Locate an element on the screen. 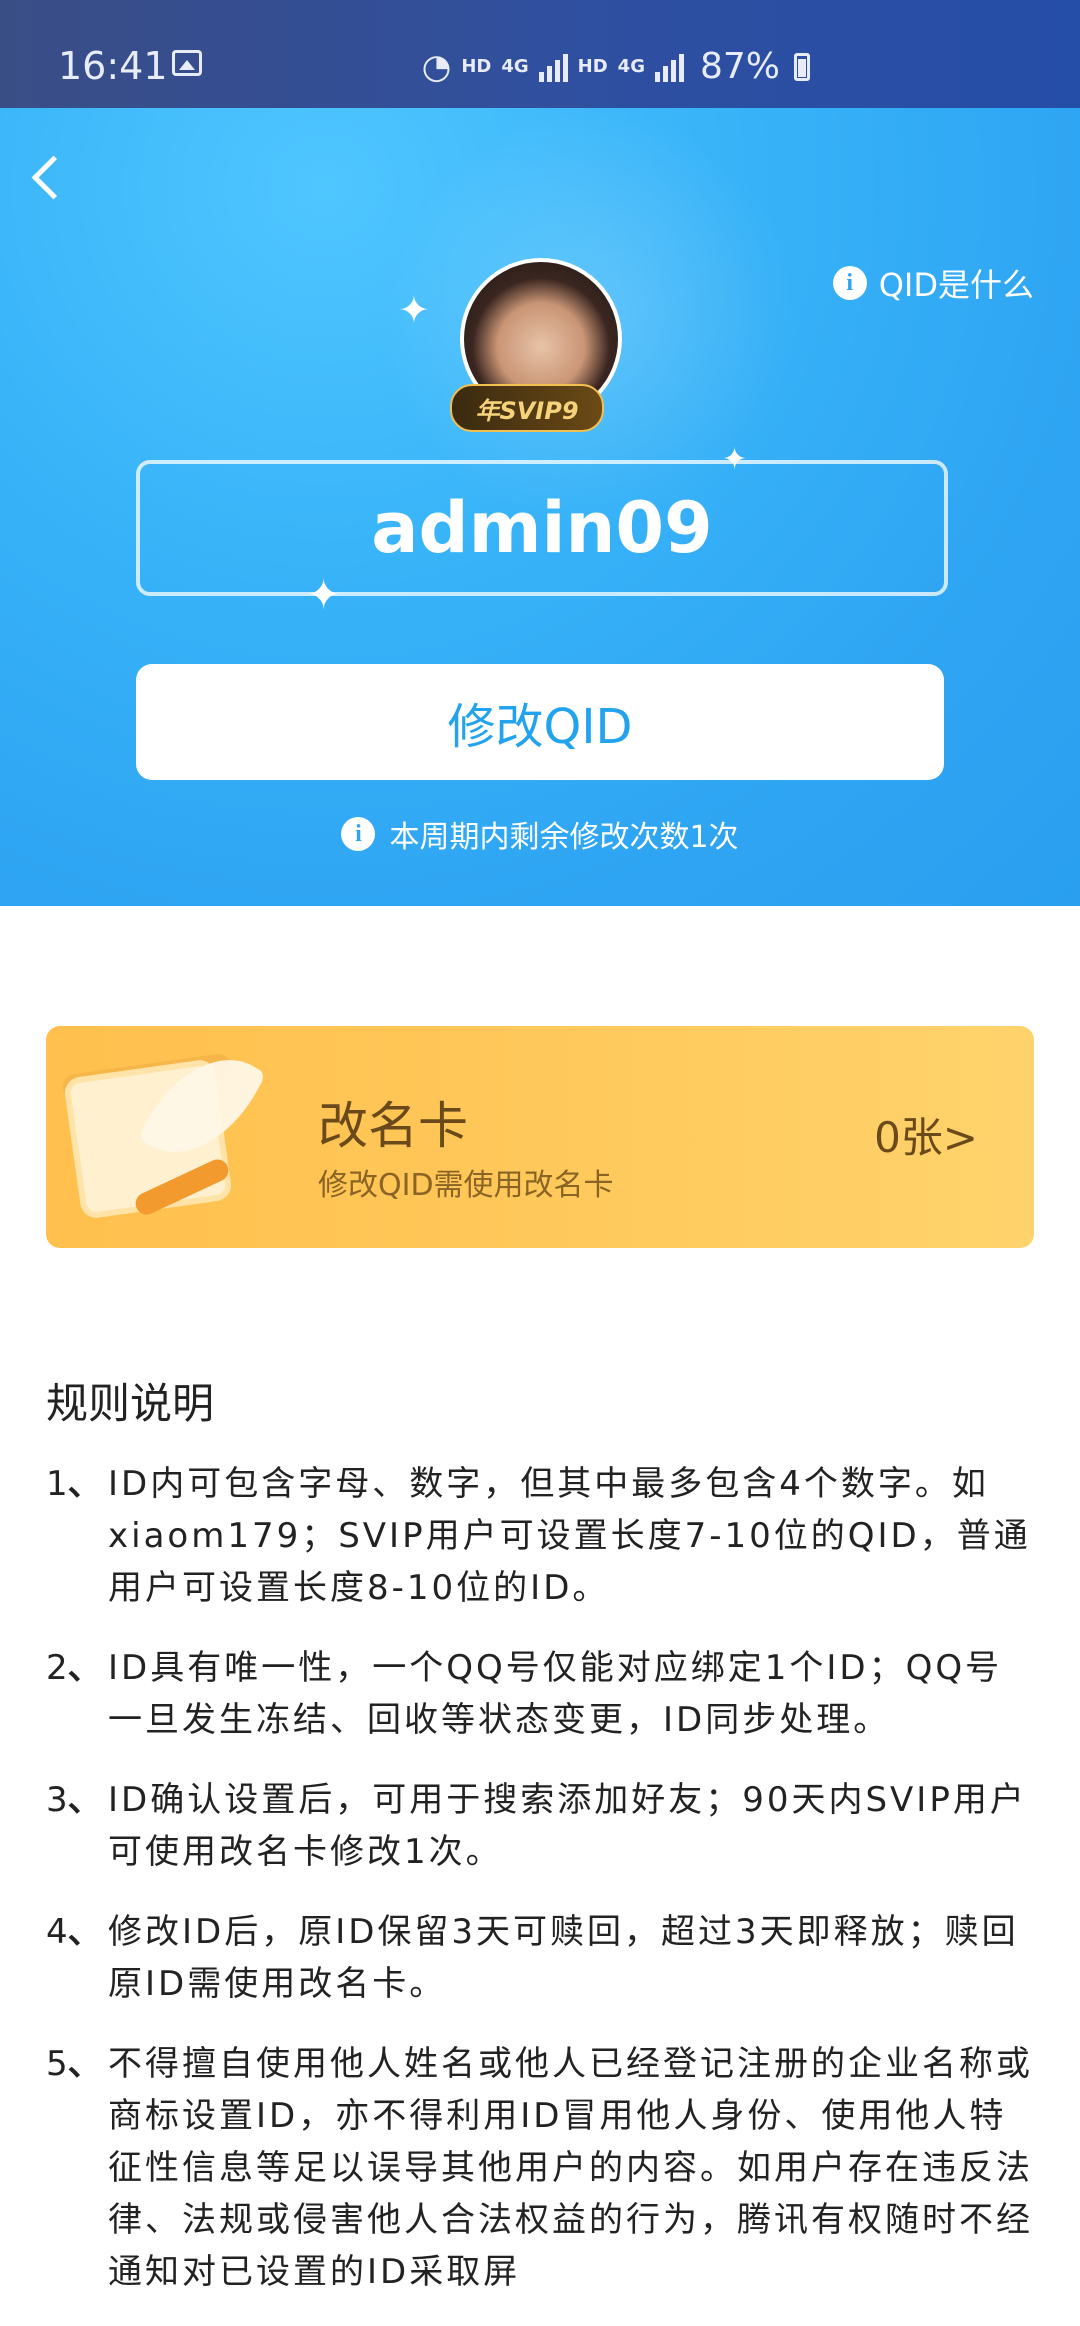 The width and height of the screenshot is (1080, 2326). battery-icon is located at coordinates (802, 66).